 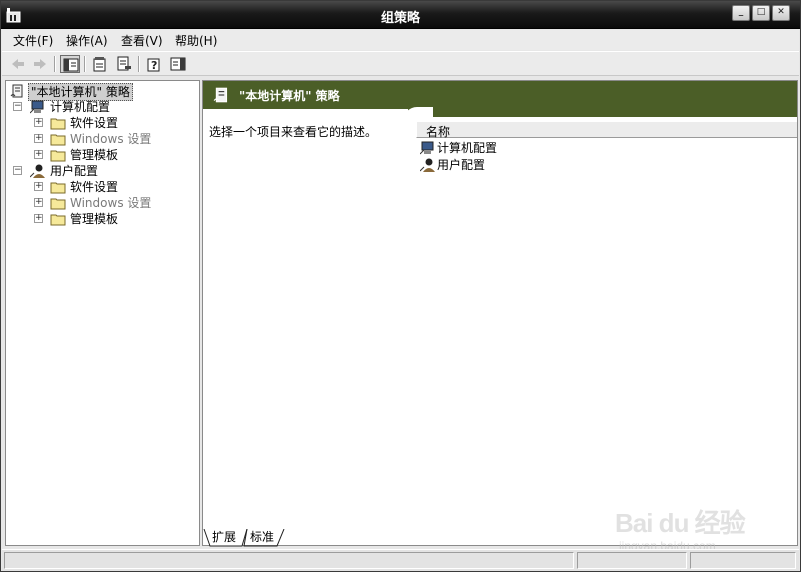 What do you see at coordinates (224, 537) in the screenshot?
I see `tab-extended: 扩展` at bounding box center [224, 537].